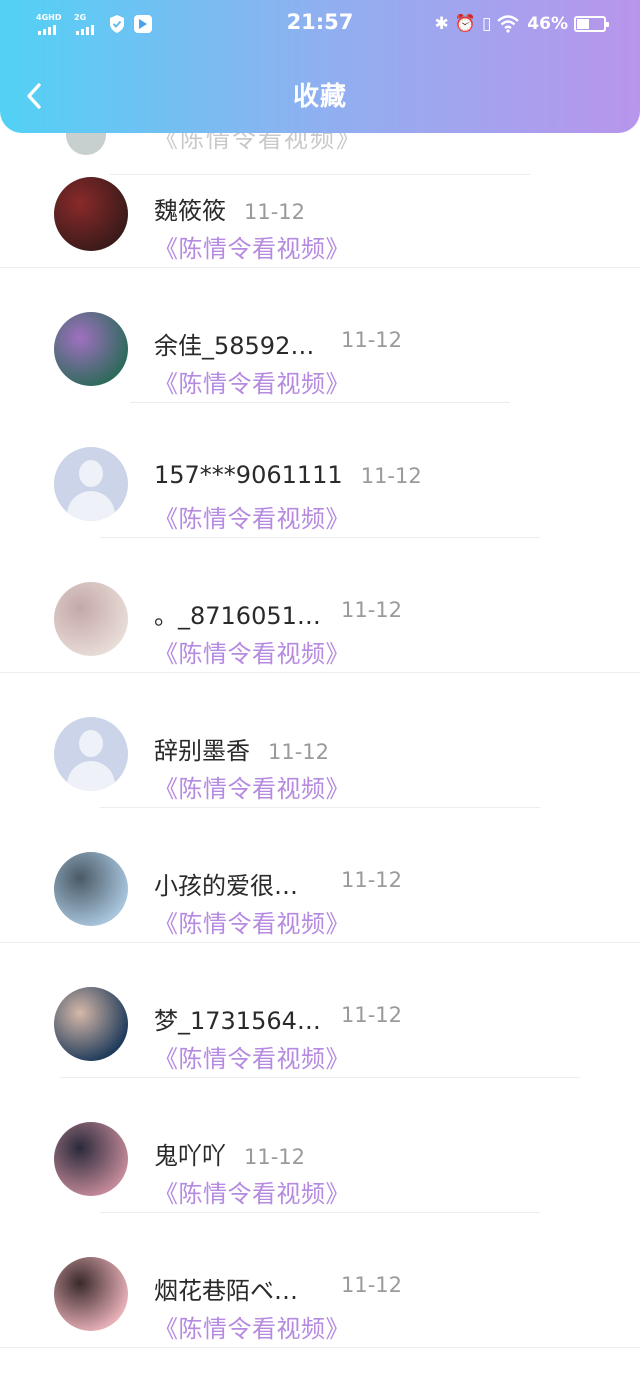  I want to click on status-bar: 4GHD 2G 21:57 ✱ ⏰ ▯ 46%, so click(320, 24).